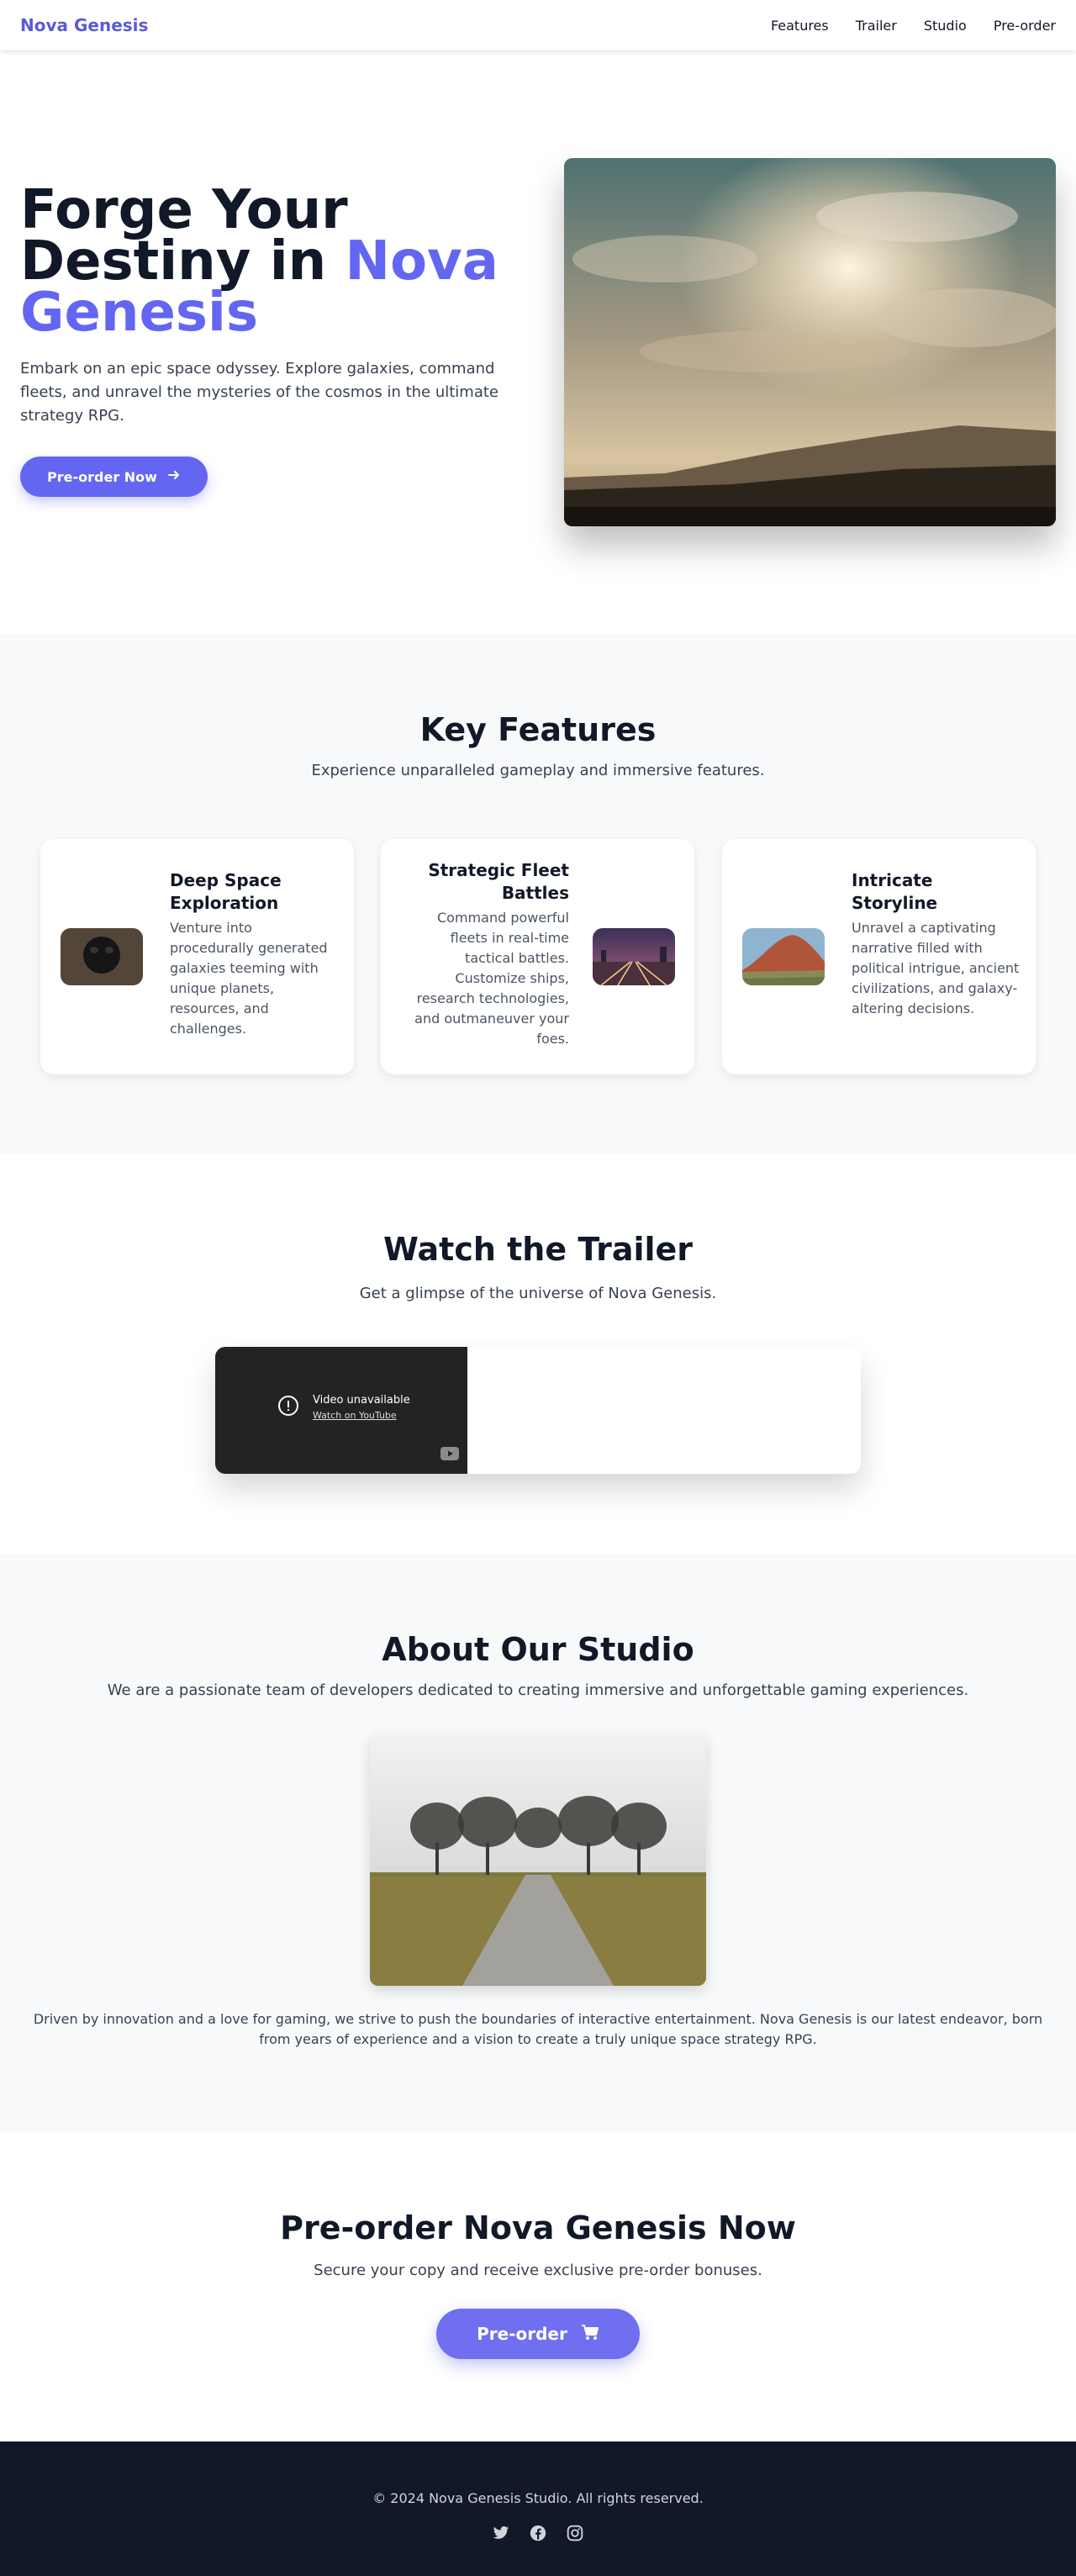 Image resolution: width=1076 pixels, height=2576 pixels. What do you see at coordinates (501, 2533) in the screenshot?
I see `twitter-icon` at bounding box center [501, 2533].